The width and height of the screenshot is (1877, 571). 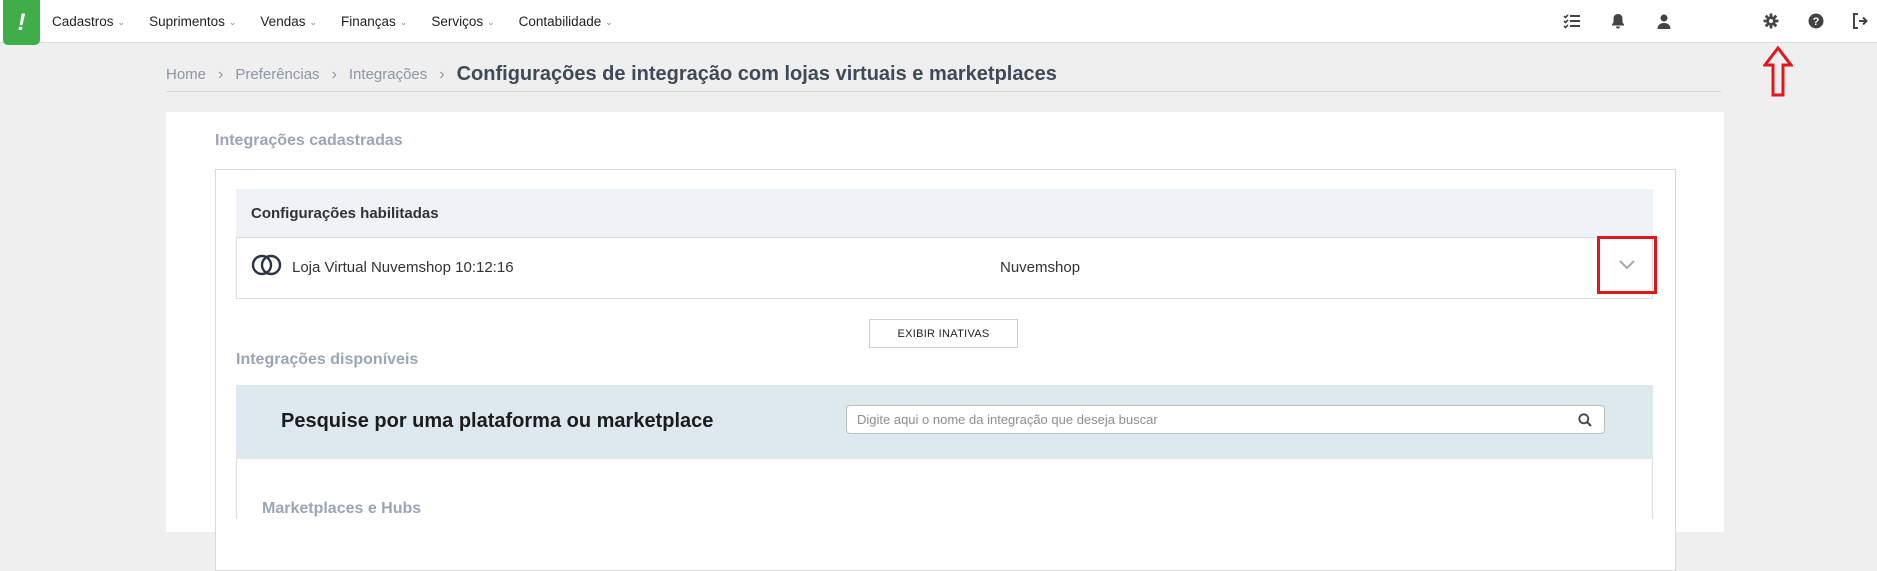 What do you see at coordinates (388, 74) in the screenshot?
I see `breadcrumb-integracoes: Integrações` at bounding box center [388, 74].